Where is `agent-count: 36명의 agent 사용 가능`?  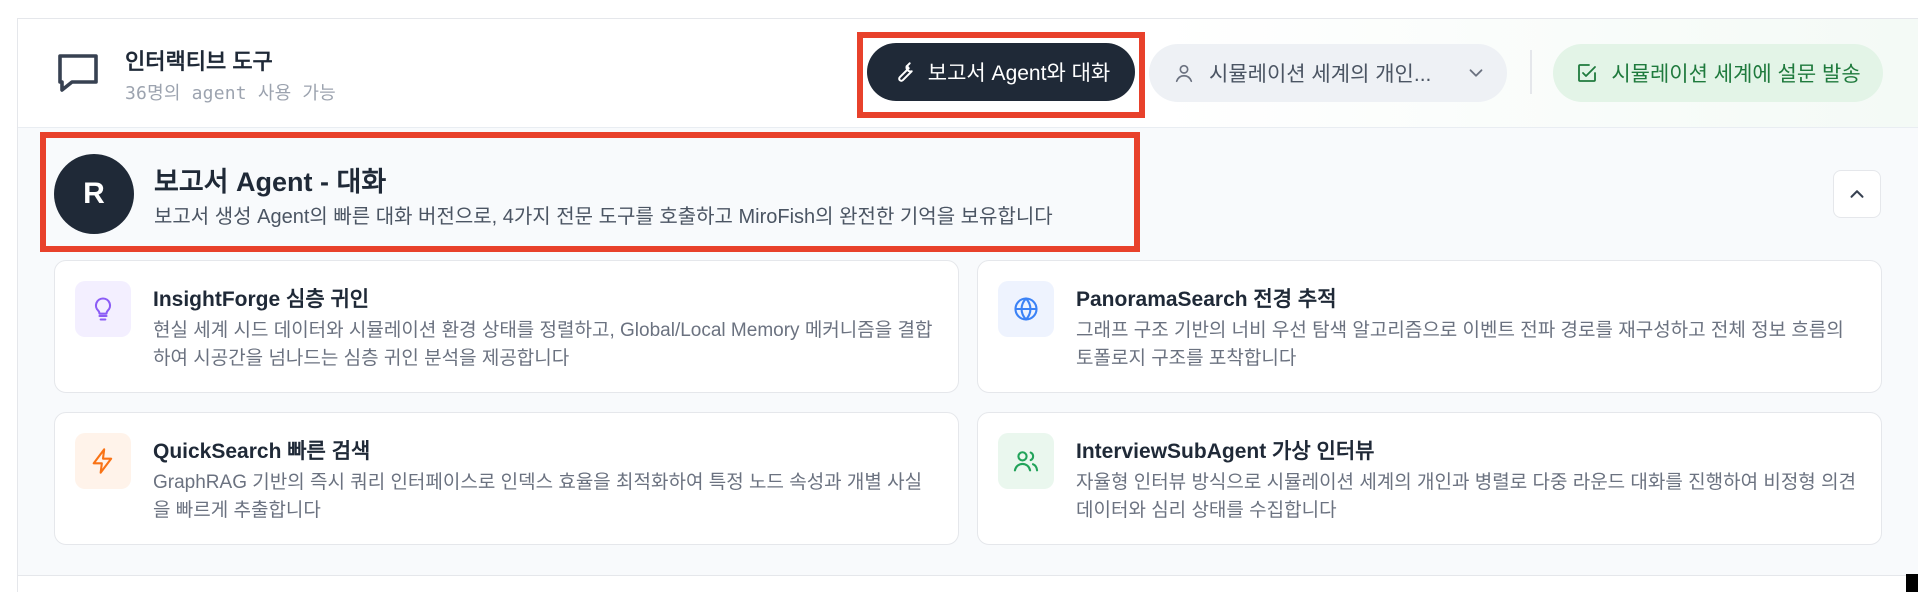
agent-count: 36명의 agent 사용 가능 is located at coordinates (230, 93).